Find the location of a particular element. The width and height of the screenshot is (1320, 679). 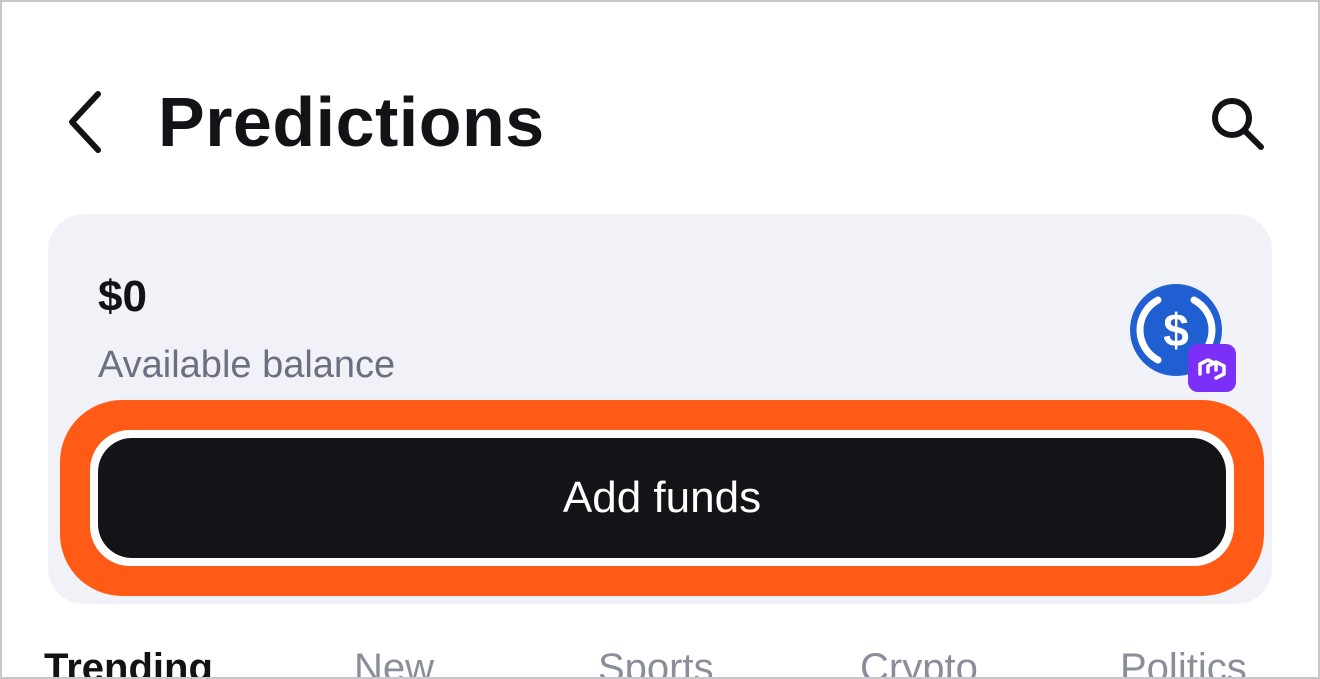

search-button is located at coordinates (1237, 123).